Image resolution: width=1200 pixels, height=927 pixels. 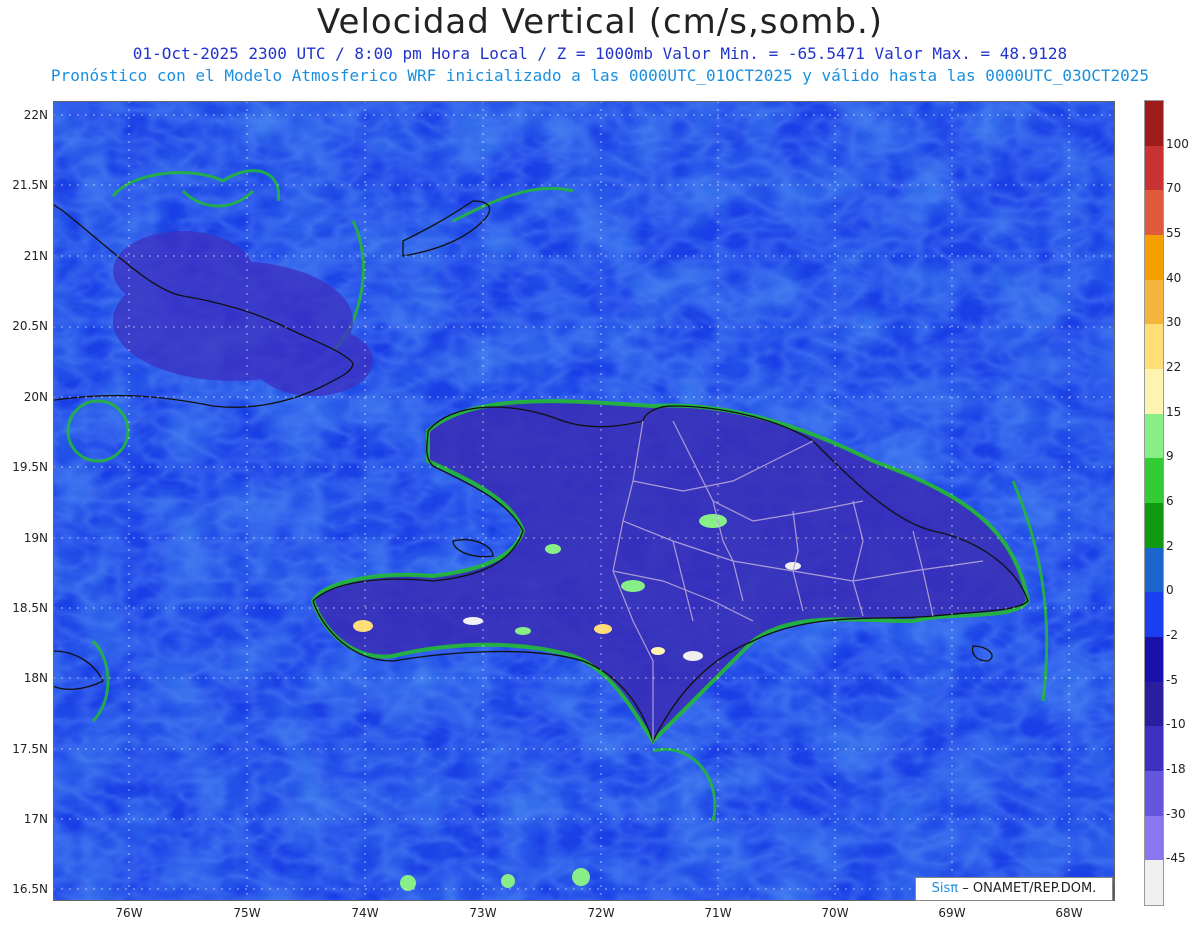 I want to click on lon-label-68w: 68W, so click(x=1069, y=913).